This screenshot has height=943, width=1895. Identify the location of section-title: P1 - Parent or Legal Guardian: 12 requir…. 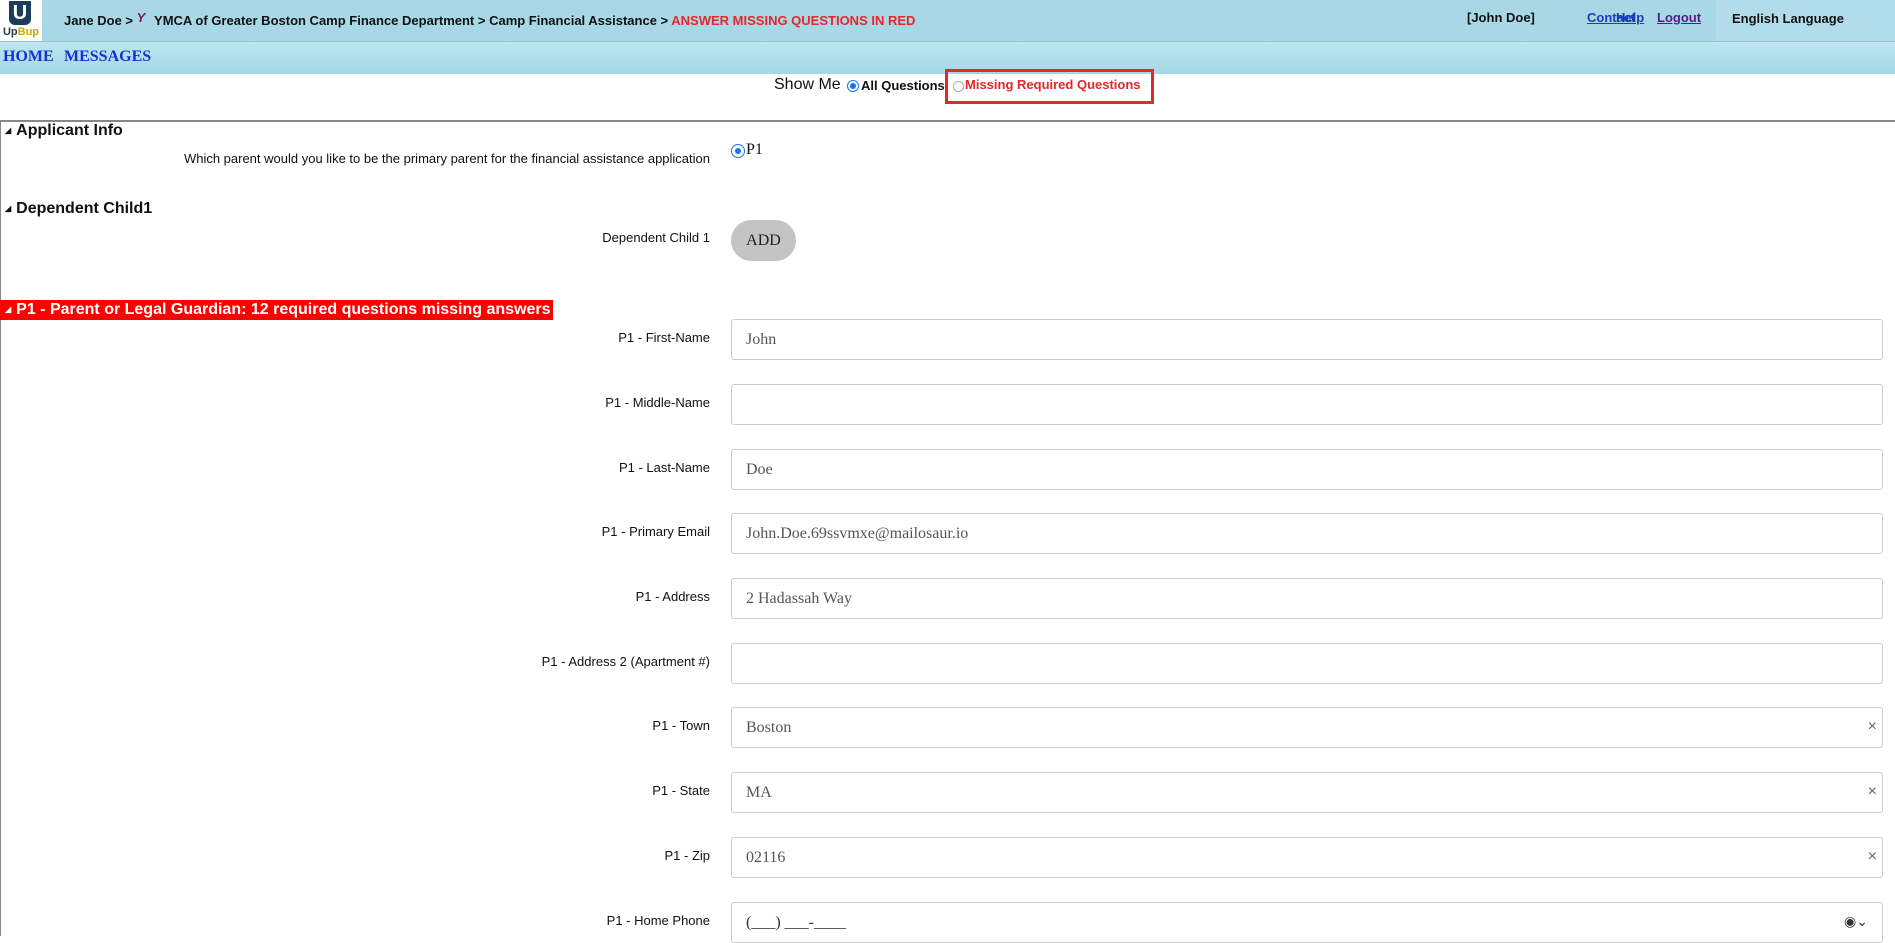
(283, 310).